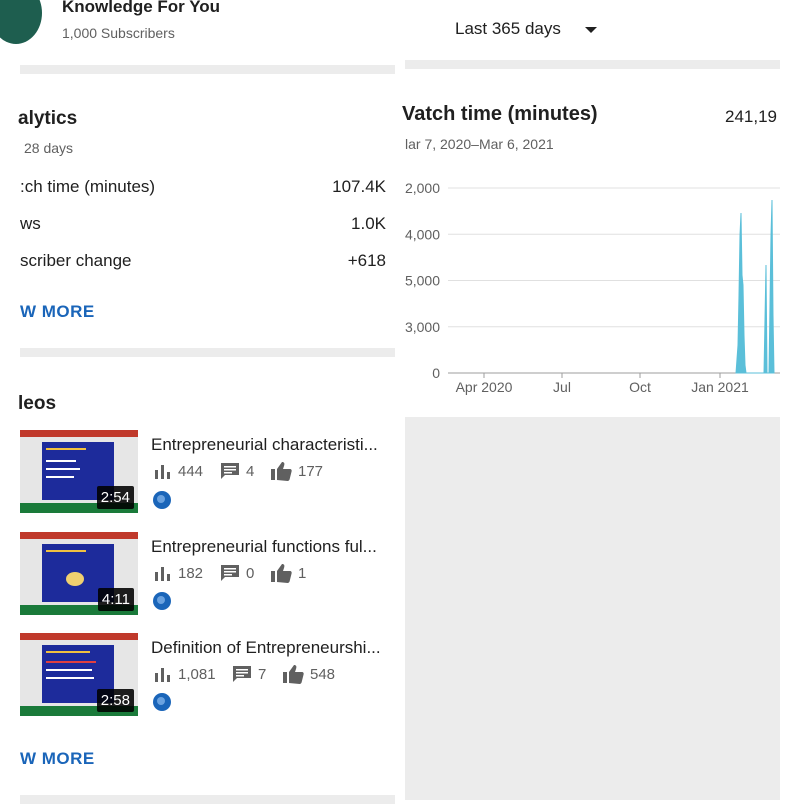 Image resolution: width=800 pixels, height=804 pixels. What do you see at coordinates (79, 573) in the screenshot?
I see `video-thumbnail: 4:11` at bounding box center [79, 573].